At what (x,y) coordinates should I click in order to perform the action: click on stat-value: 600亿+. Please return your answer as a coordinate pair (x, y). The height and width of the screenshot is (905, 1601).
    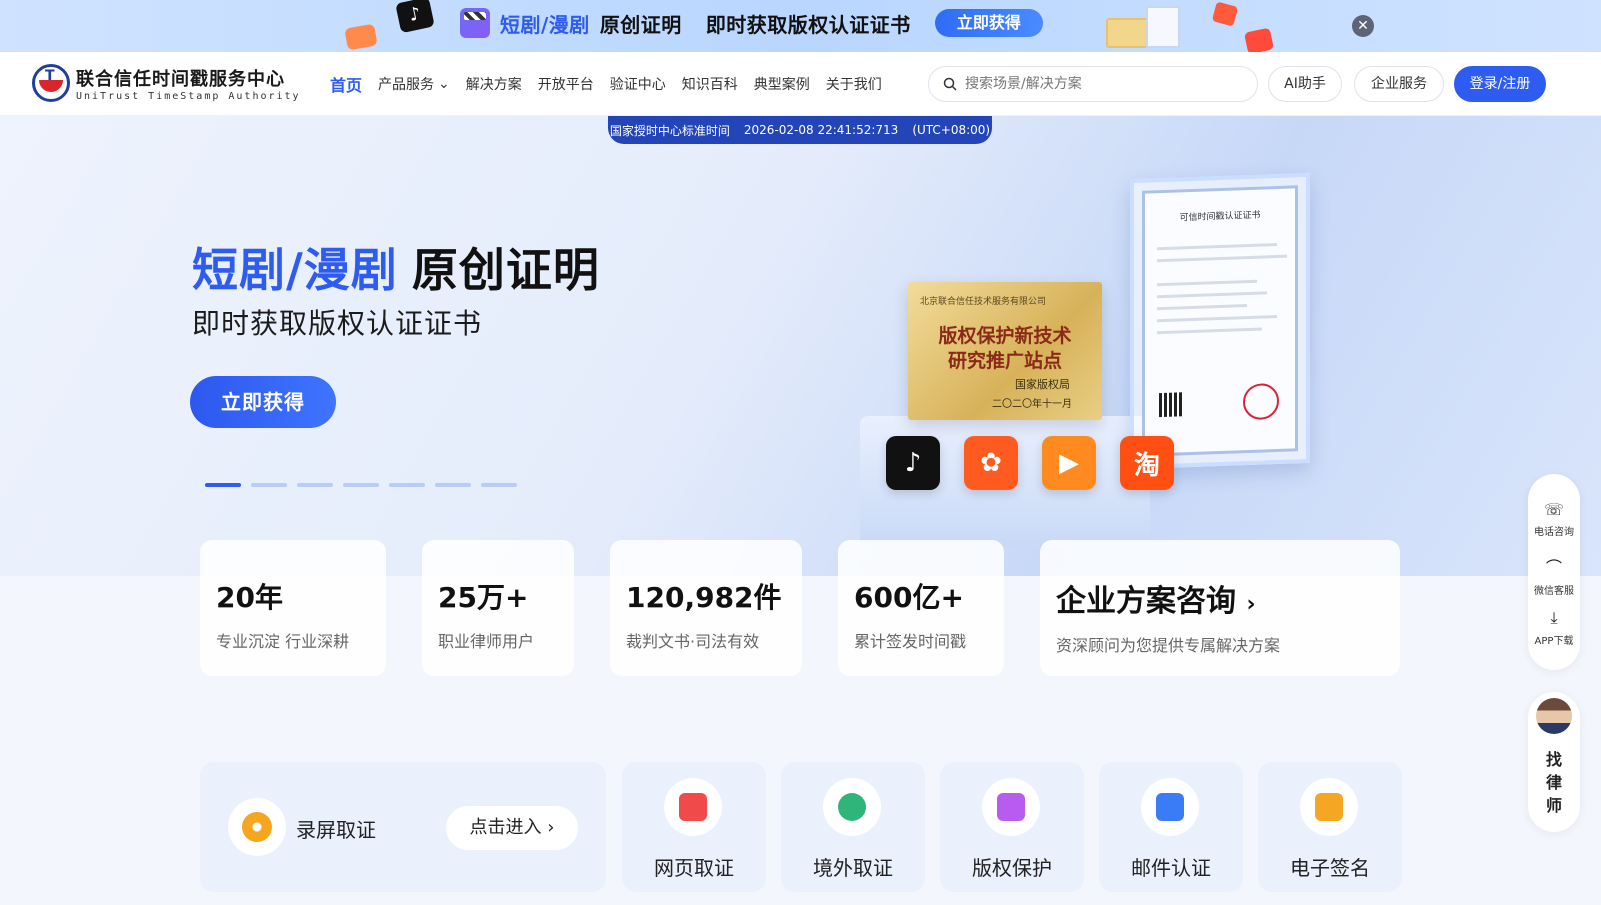
    Looking at the image, I should click on (909, 597).